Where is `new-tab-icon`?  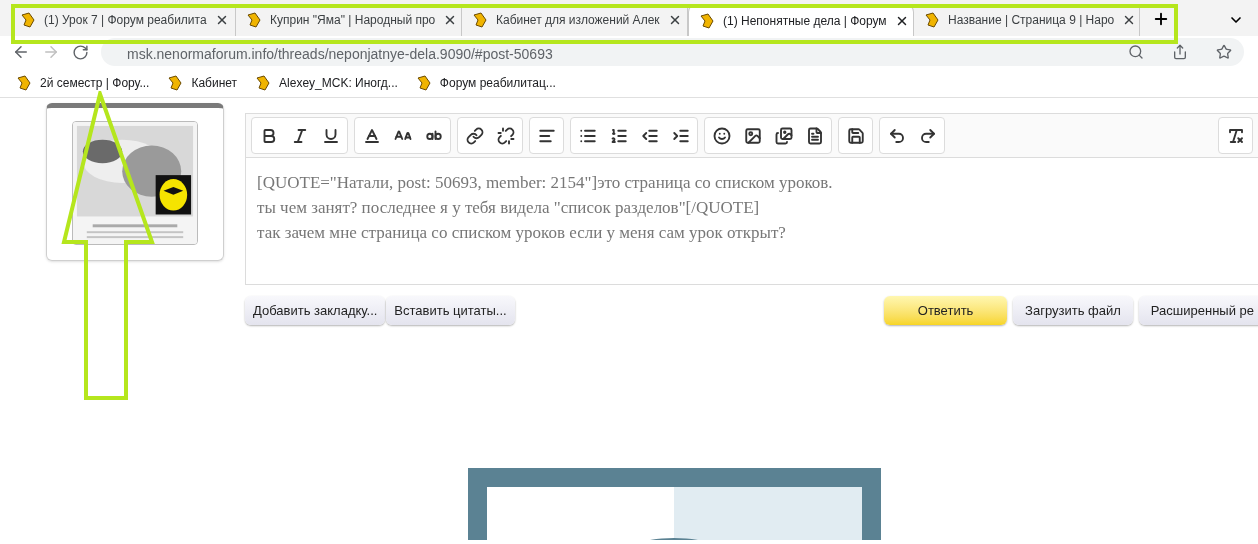 new-tab-icon is located at coordinates (1161, 19).